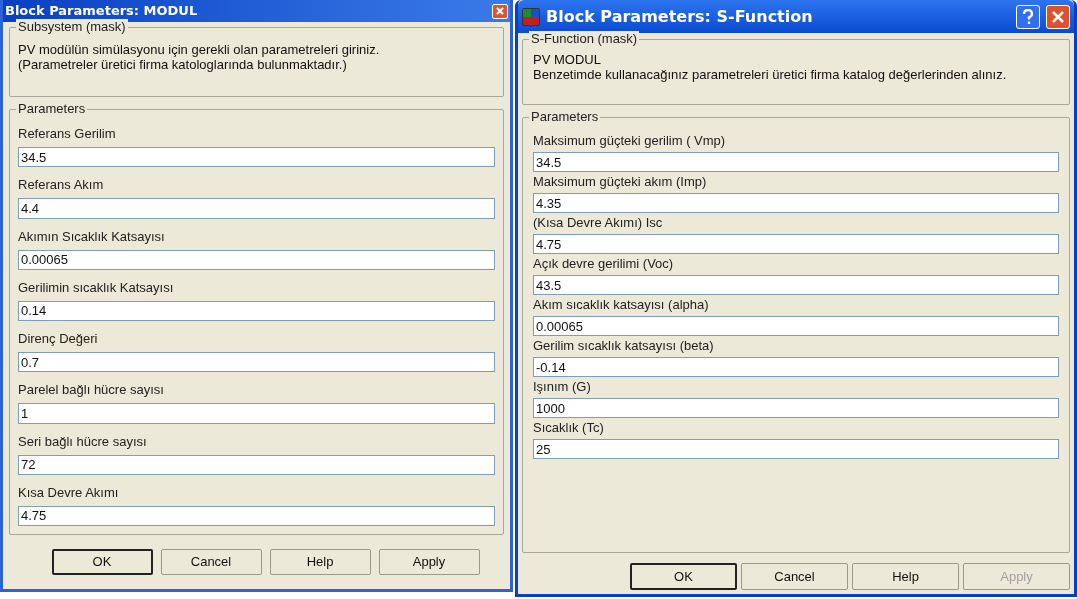 Image resolution: width=1077 pixels, height=599 pixels. Describe the element at coordinates (256, 413) in the screenshot. I see `input-field: 1` at that location.